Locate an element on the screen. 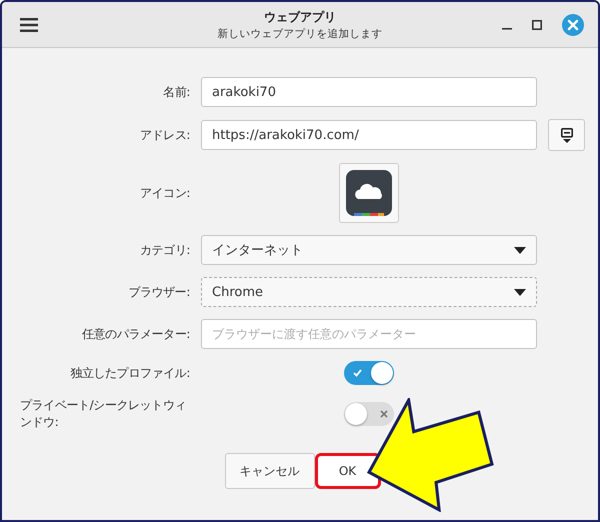  field-label: 任意のパラメーター: is located at coordinates (136, 334).